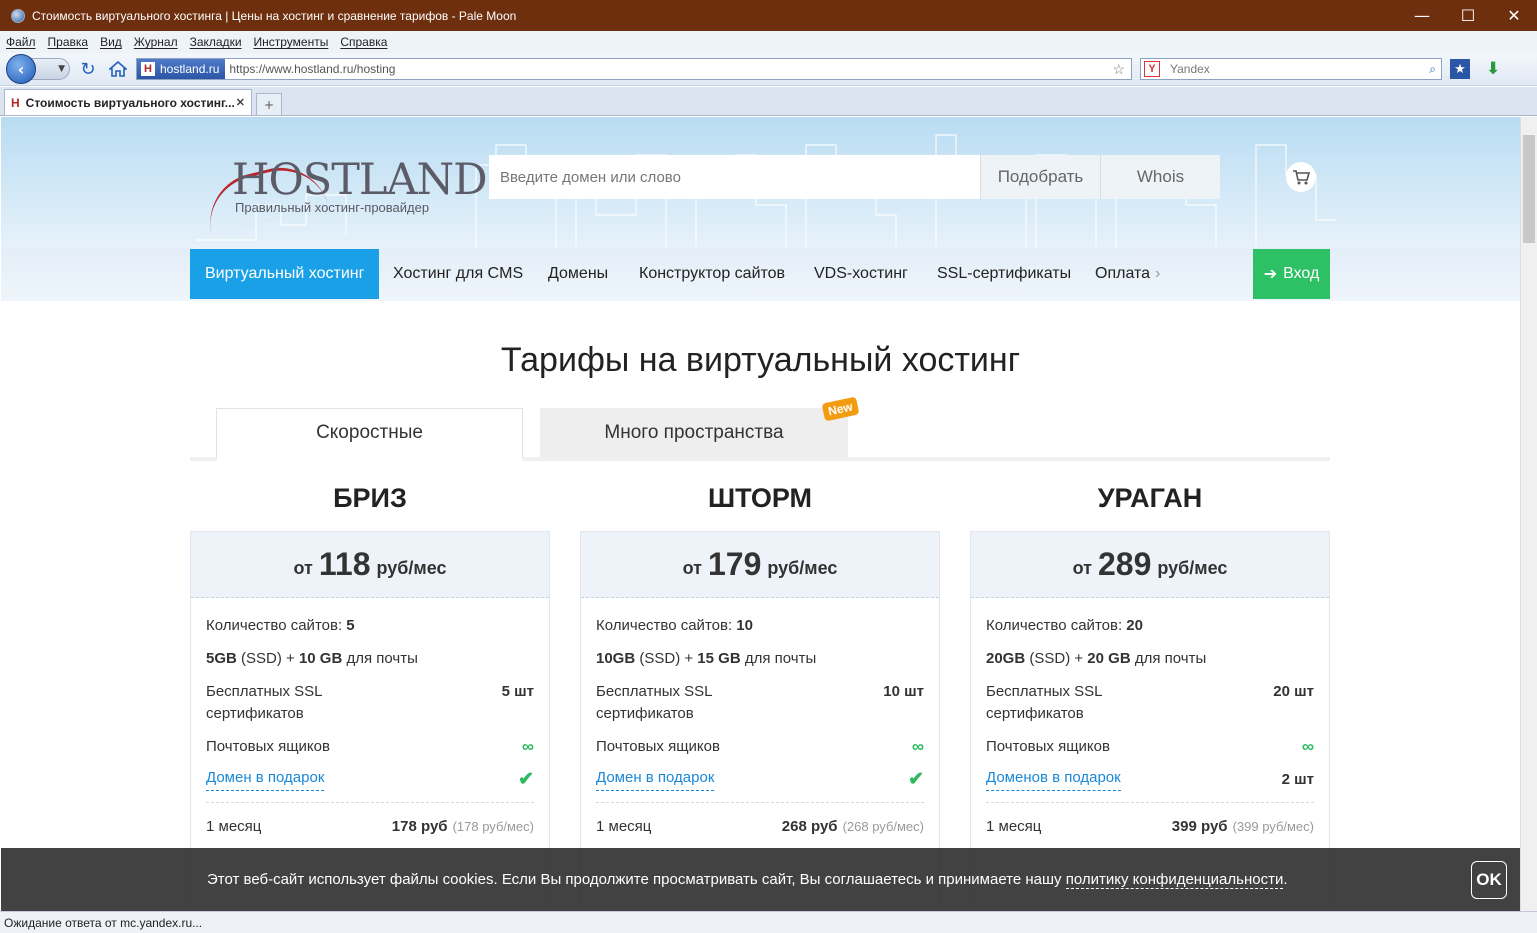 This screenshot has width=1537, height=933. I want to click on tab-favicon: H, so click(15, 102).